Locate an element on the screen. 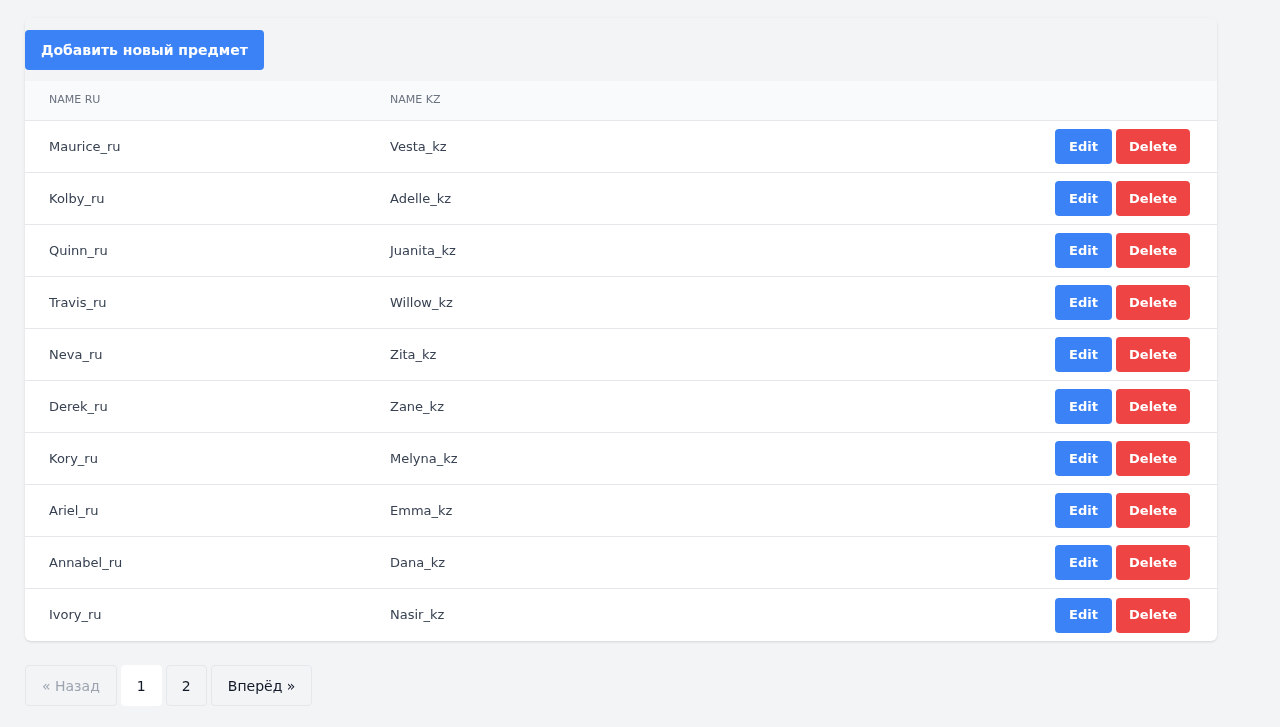 Image resolution: width=1280 pixels, height=727 pixels. table-cell-text: Dana_kz is located at coordinates (418, 562).